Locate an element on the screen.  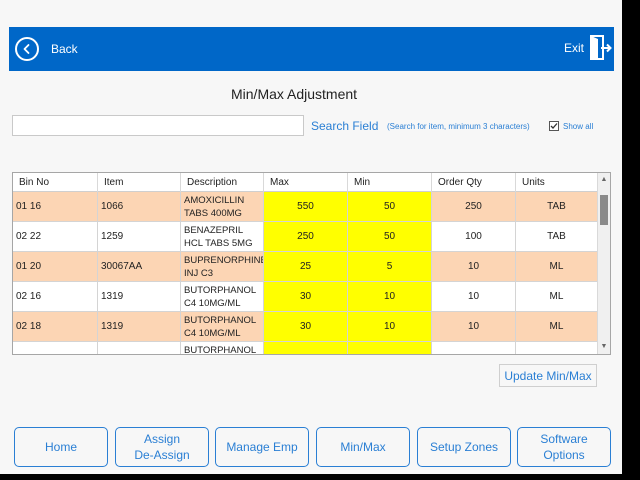
exit-button: Exit is located at coordinates (588, 48).